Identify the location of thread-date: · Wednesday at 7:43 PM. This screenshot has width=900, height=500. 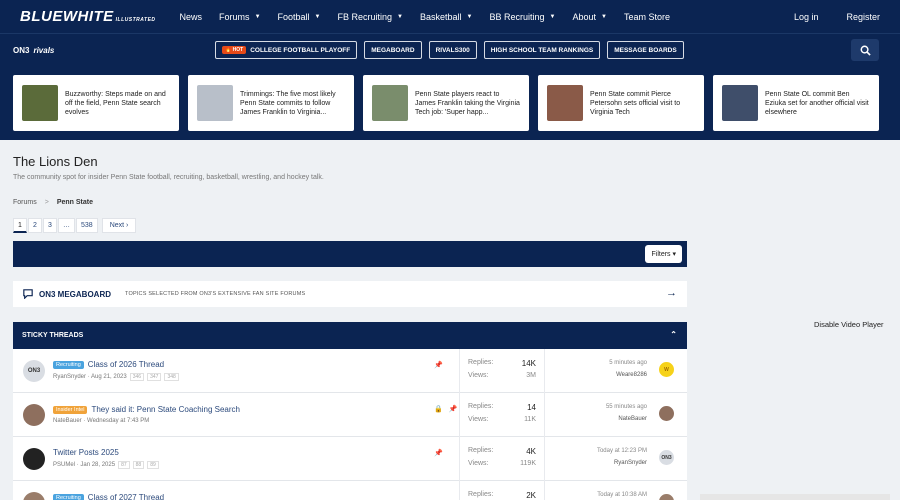
(116, 421).